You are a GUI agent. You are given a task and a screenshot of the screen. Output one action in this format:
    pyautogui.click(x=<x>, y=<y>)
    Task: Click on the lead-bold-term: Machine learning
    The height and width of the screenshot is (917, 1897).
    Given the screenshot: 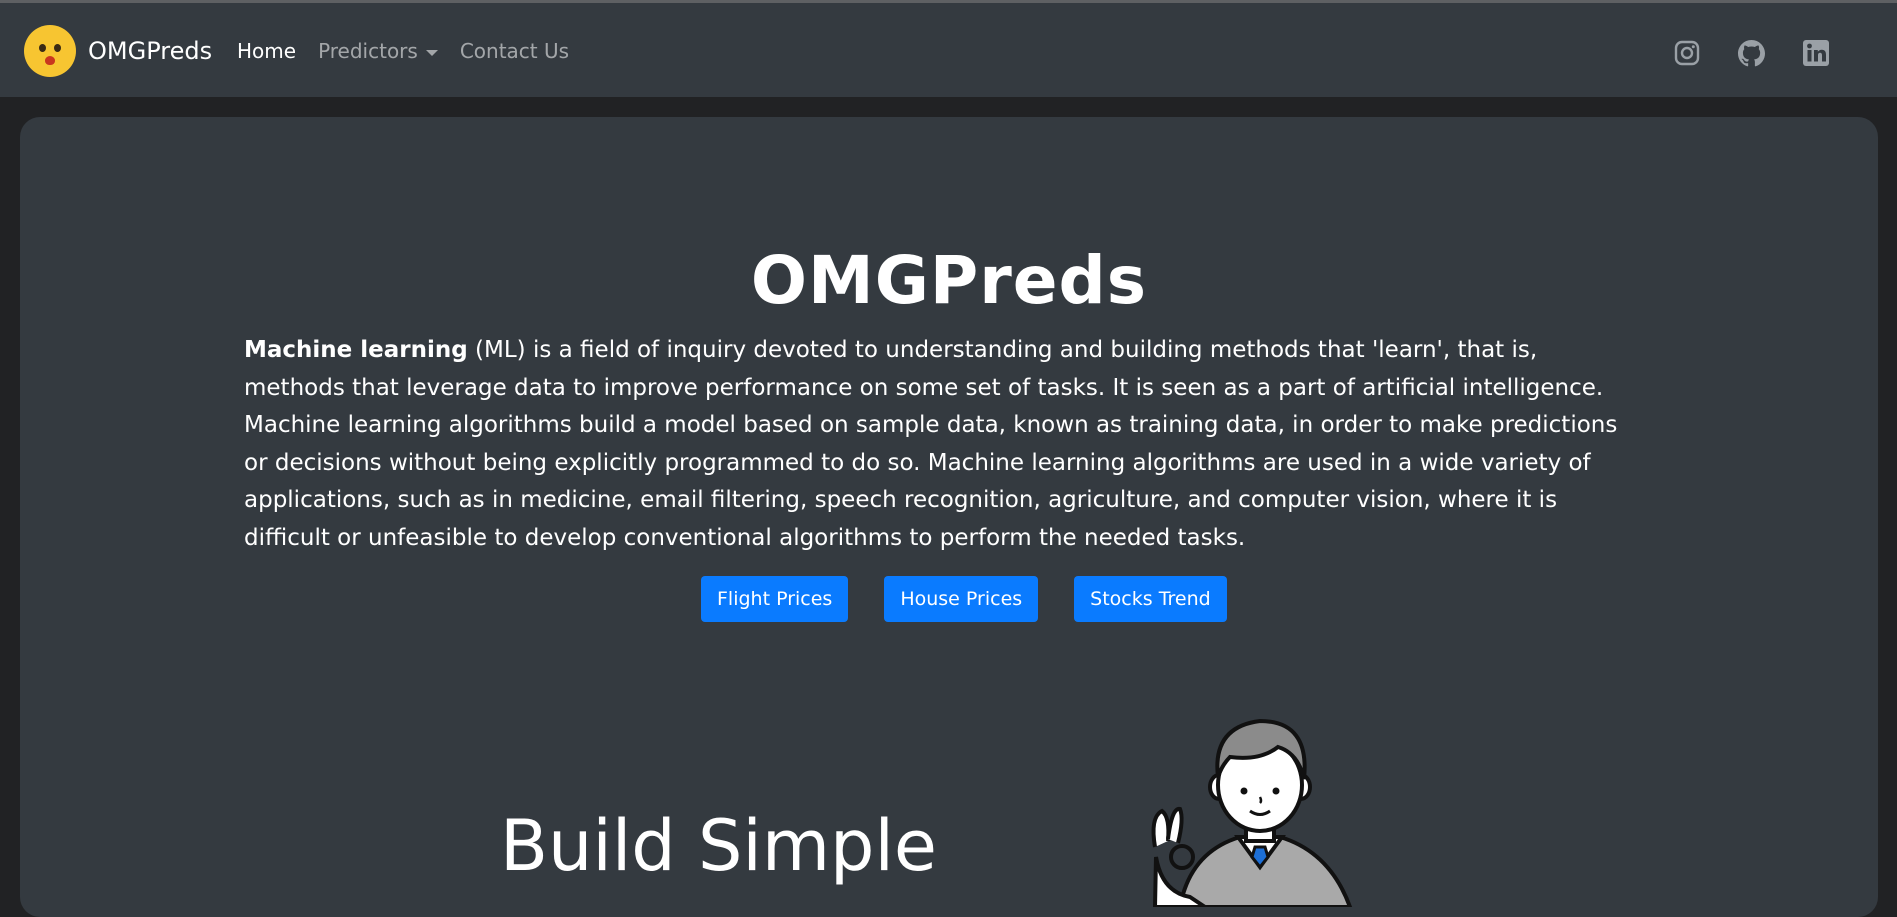 What is the action you would take?
    pyautogui.click(x=356, y=350)
    